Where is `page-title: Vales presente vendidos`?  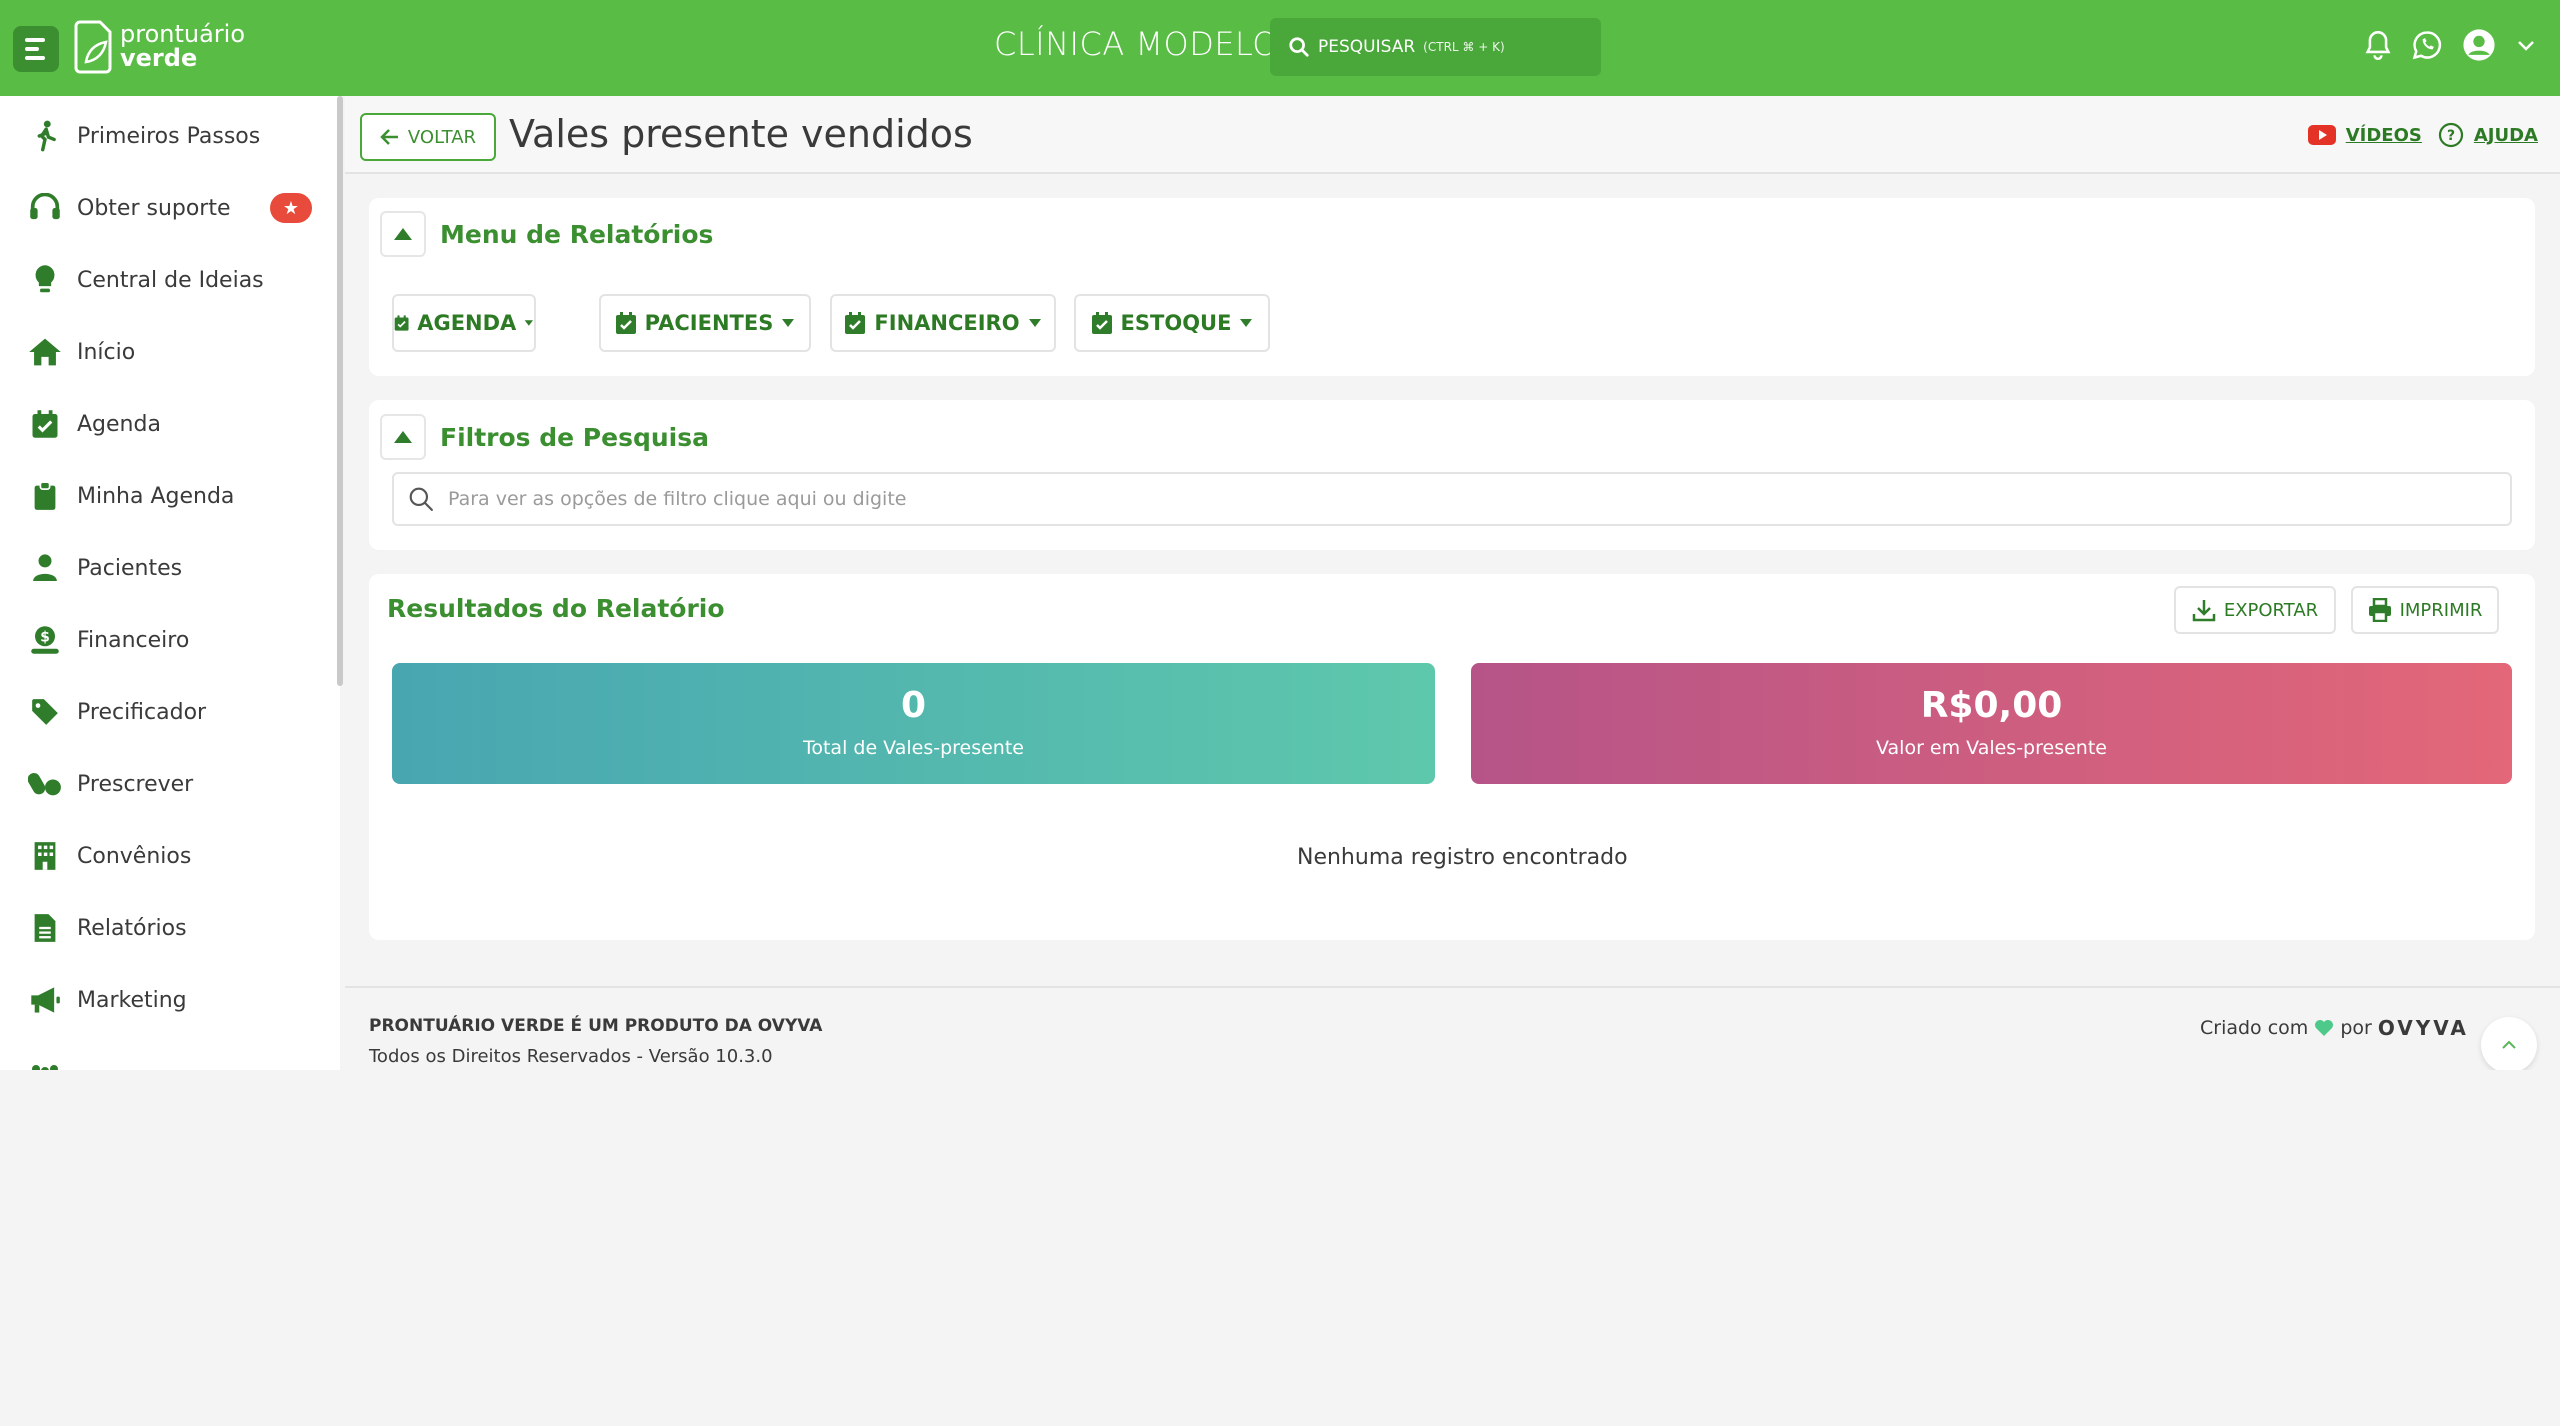
page-title: Vales presente vendidos is located at coordinates (741, 134).